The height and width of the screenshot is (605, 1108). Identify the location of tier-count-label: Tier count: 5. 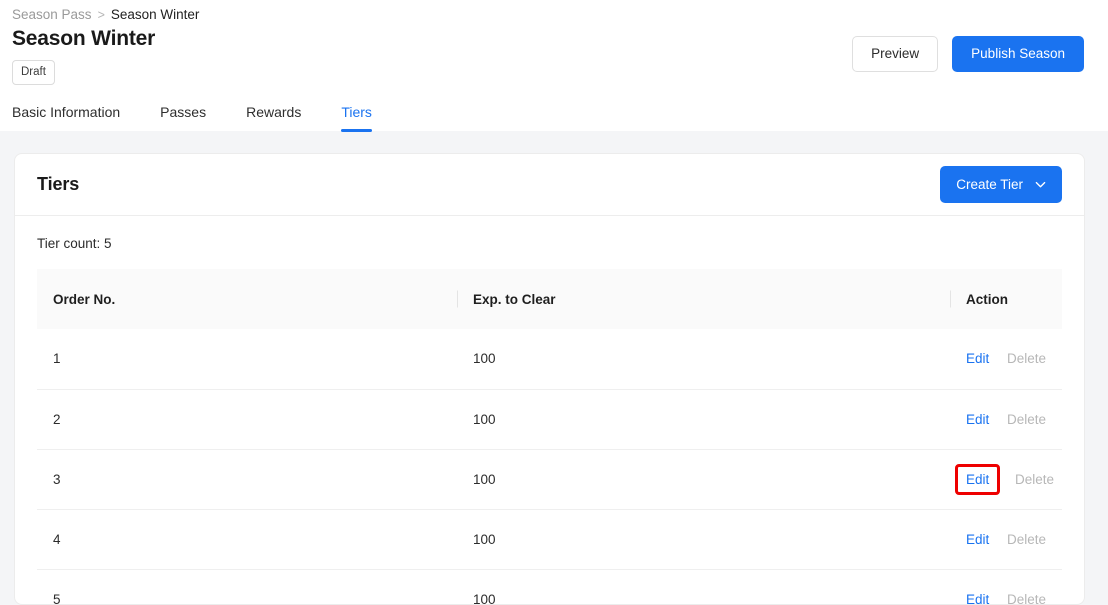
(74, 243).